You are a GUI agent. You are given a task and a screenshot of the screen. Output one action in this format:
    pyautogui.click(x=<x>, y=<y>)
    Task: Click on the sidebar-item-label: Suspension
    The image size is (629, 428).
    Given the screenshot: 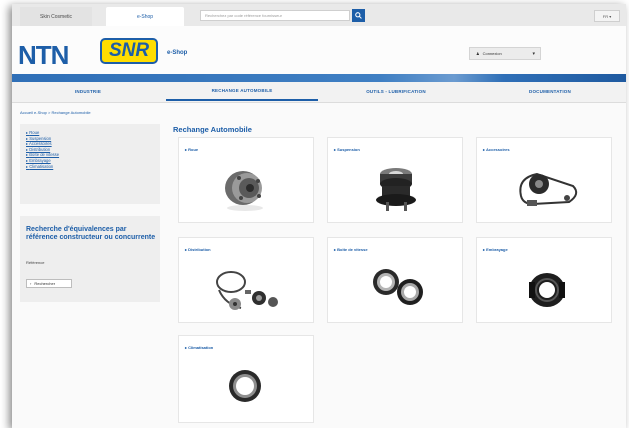 What is the action you would take?
    pyautogui.click(x=40, y=138)
    